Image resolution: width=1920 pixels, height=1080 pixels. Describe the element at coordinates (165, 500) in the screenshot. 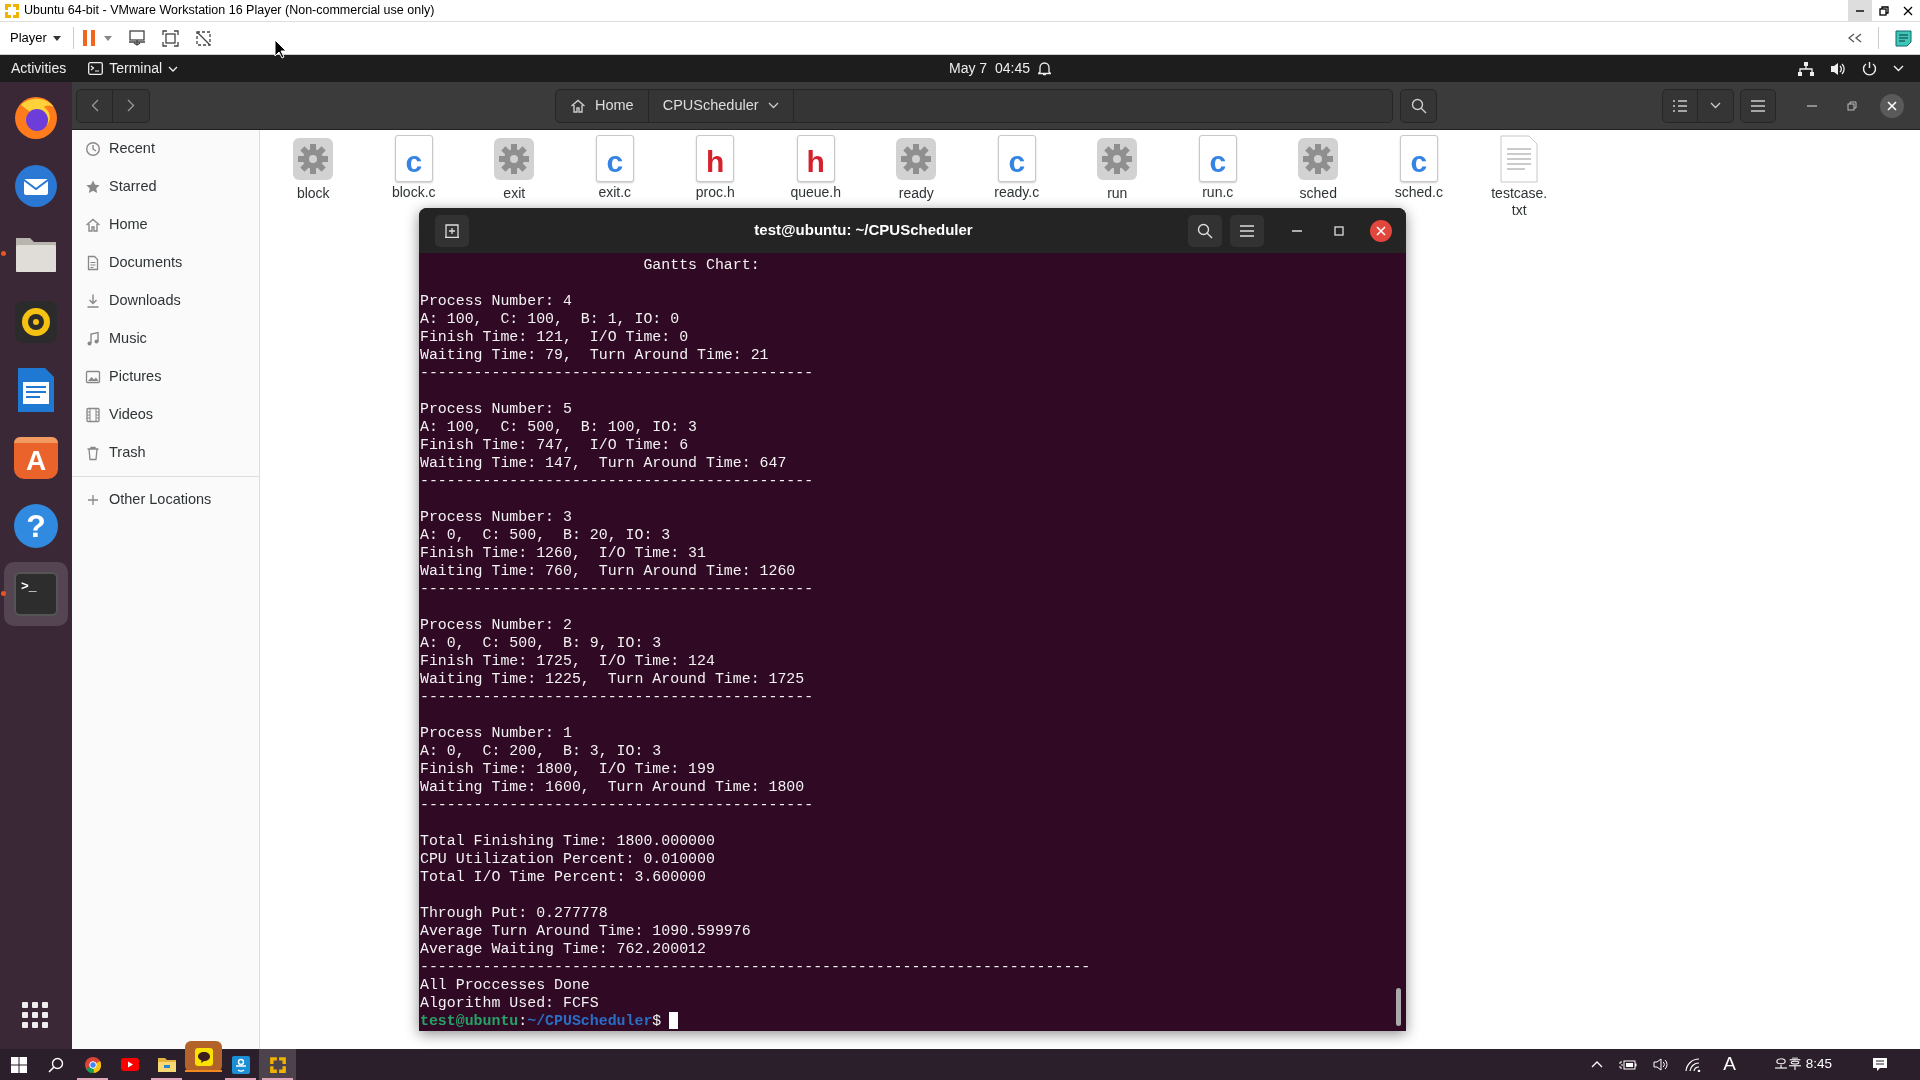

I see `sidebar-item: Other Locations` at that location.